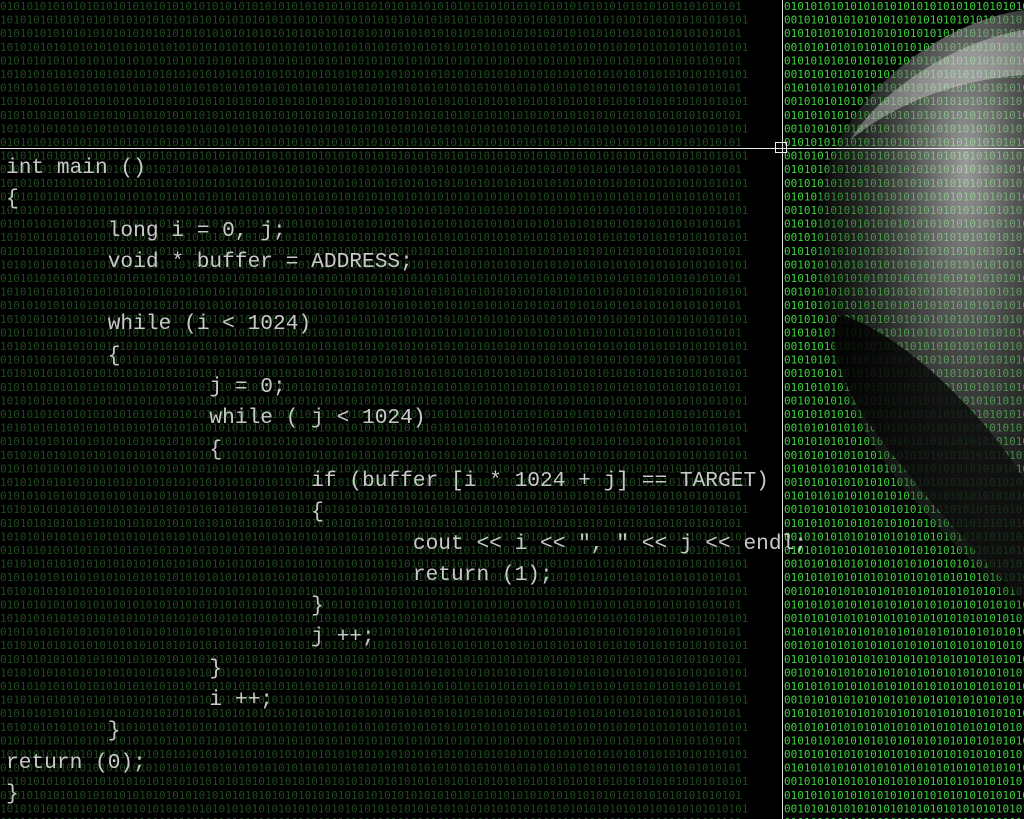 The image size is (1024, 819). Describe the element at coordinates (512, 148) in the screenshot. I see `crosshair-horizontal-line` at that location.